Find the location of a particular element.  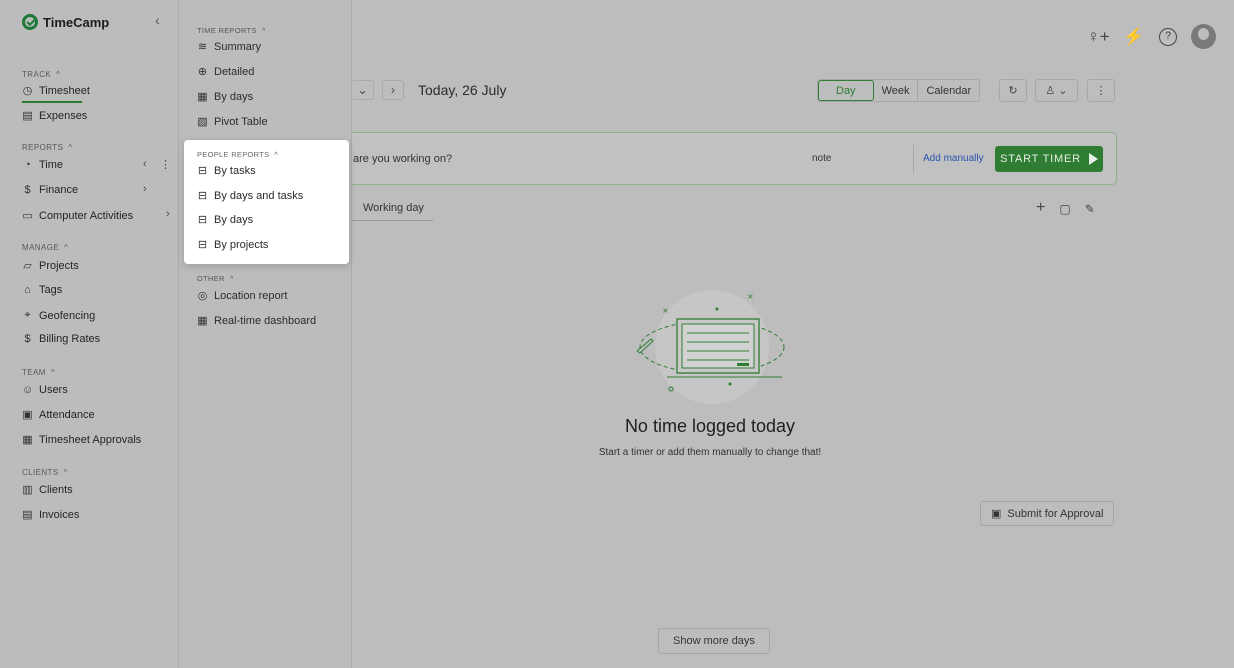

sidebar-item-timesheet-approvals: ▦ Timesheet Approvals is located at coordinates (81, 440).